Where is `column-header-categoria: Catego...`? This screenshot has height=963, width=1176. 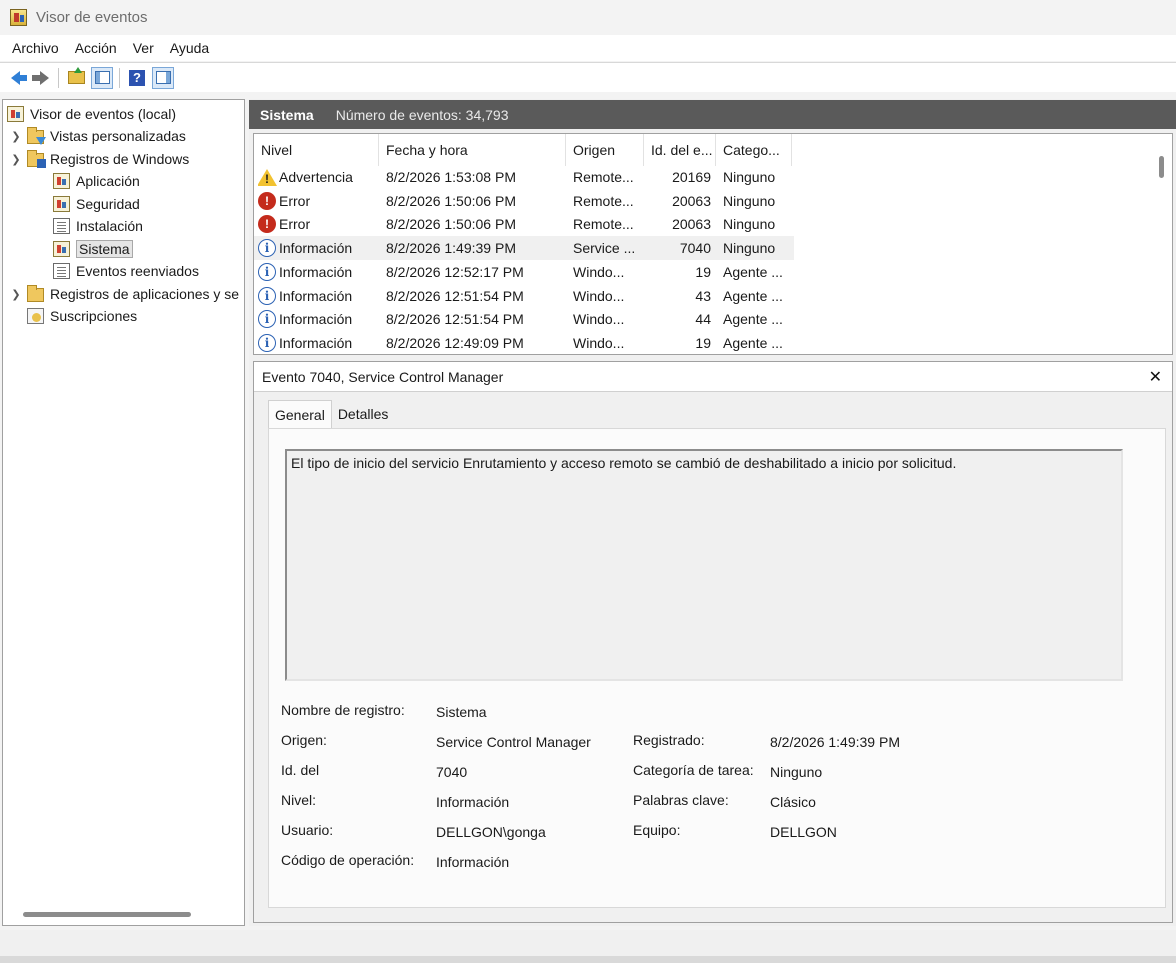
column-header-categoria: Catego... is located at coordinates (754, 150).